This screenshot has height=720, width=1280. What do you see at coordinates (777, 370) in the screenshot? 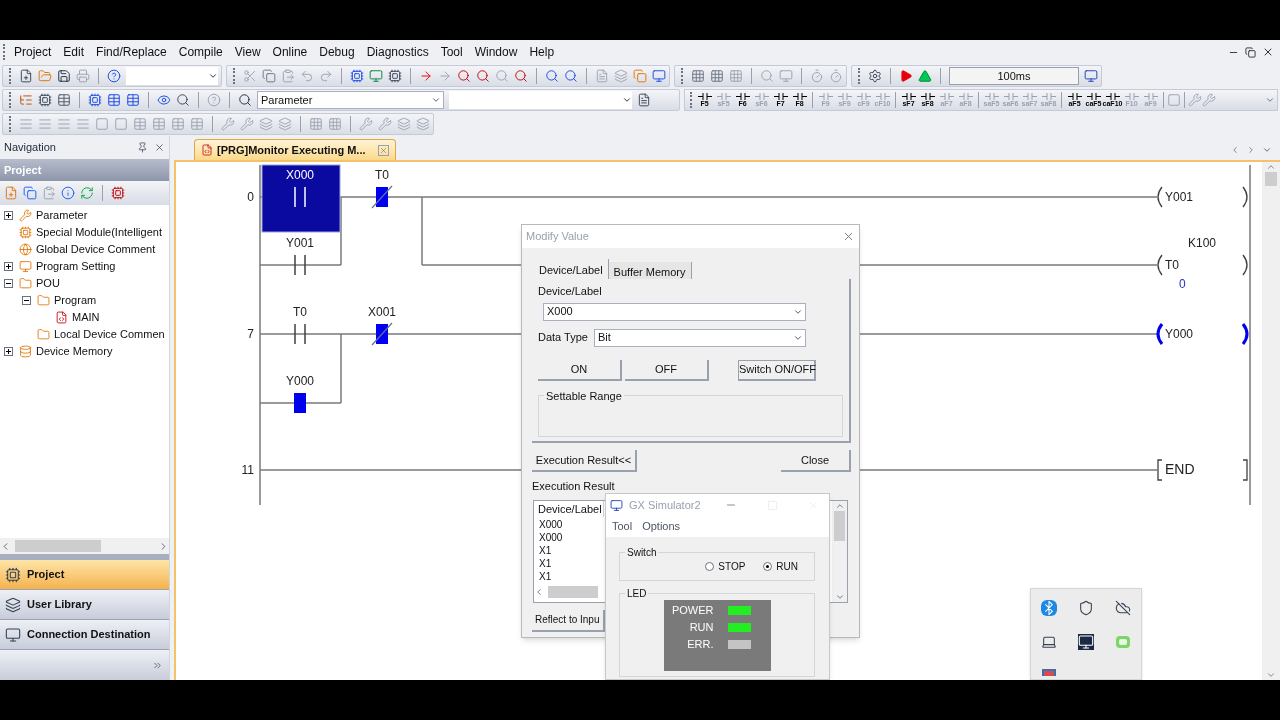
I see `value-button: Switch ON/OFF` at bounding box center [777, 370].